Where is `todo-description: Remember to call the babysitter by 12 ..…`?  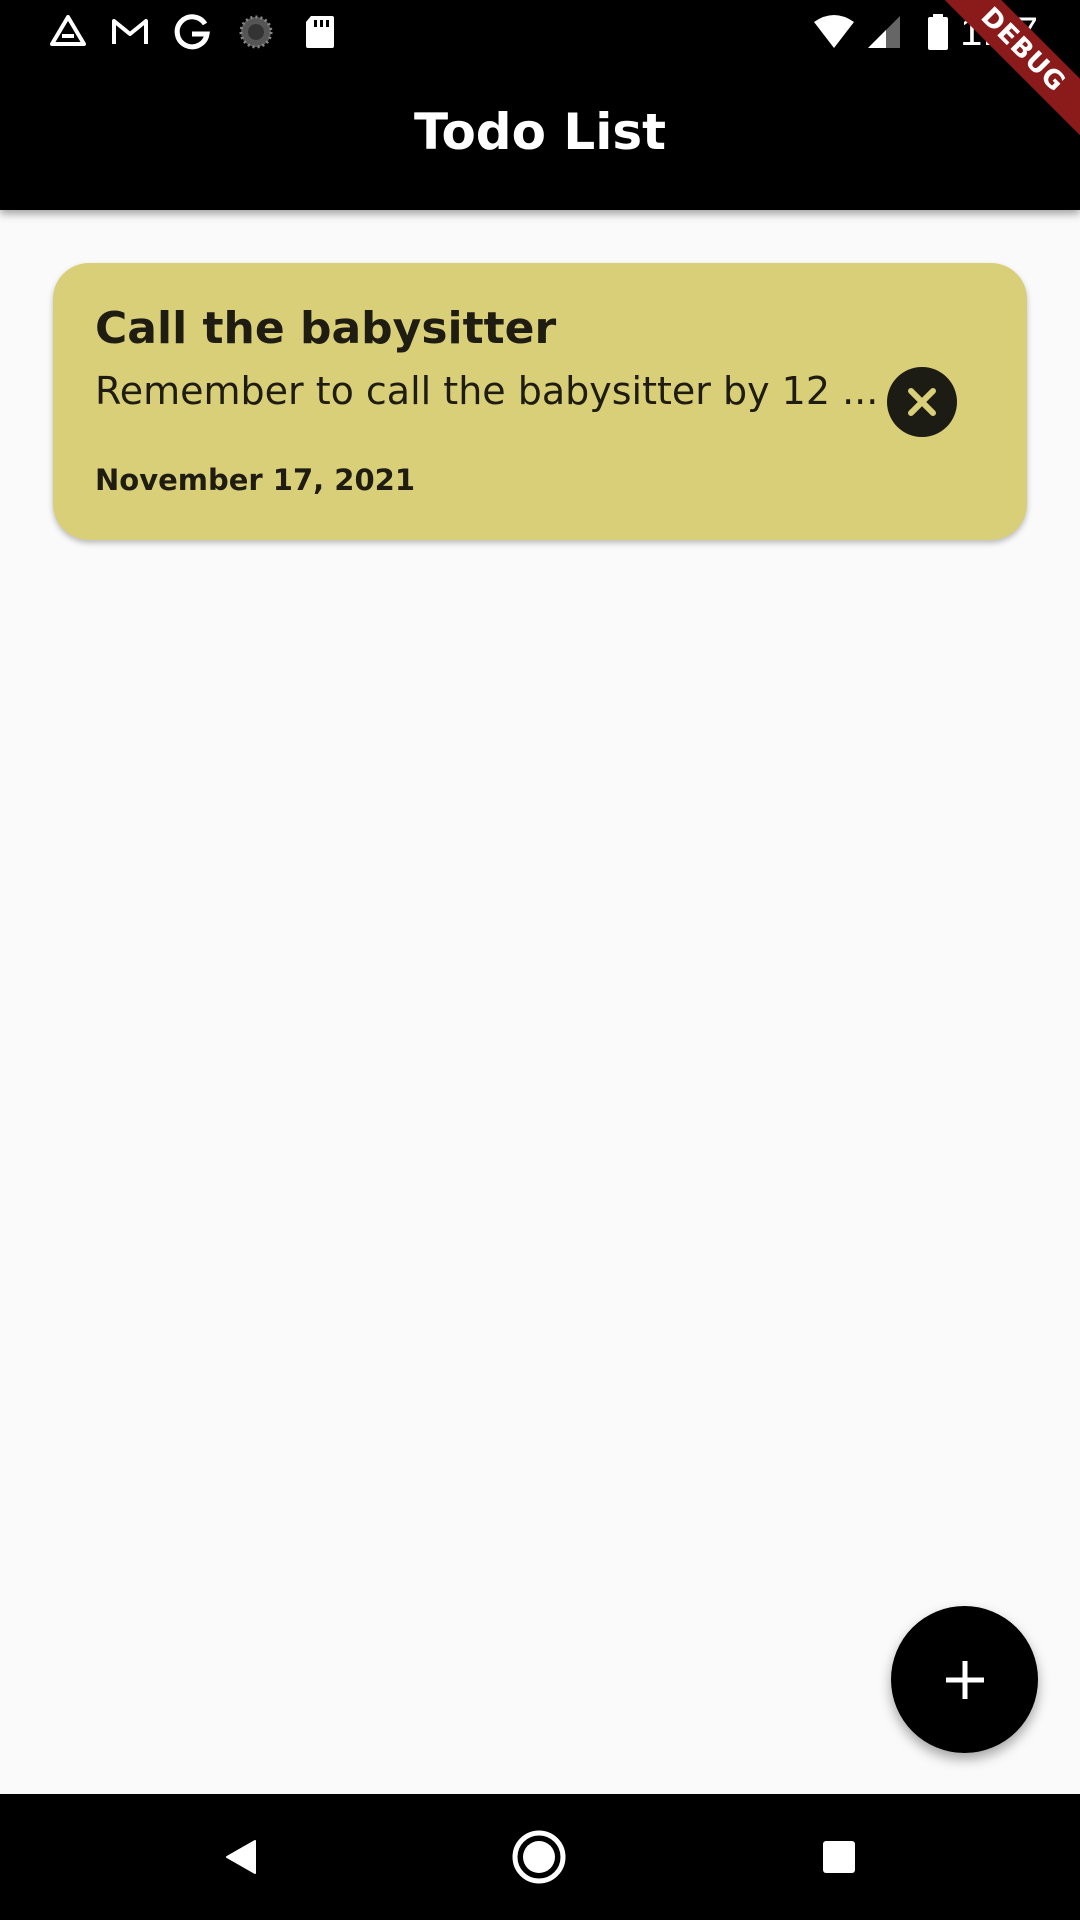
todo-description: Remember to call the babysitter by 12 ..… is located at coordinates (487, 391).